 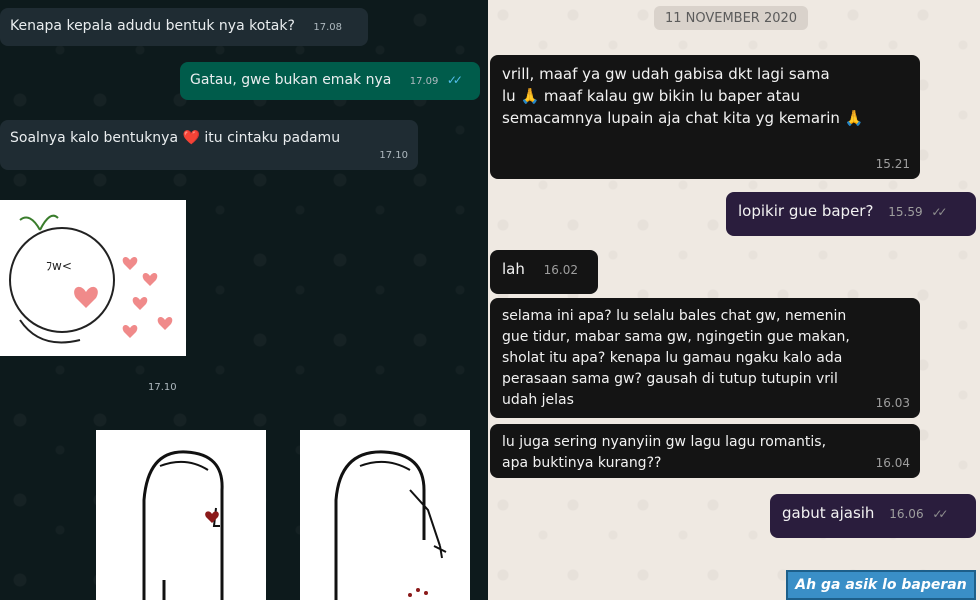 What do you see at coordinates (191, 138) in the screenshot?
I see `heart-emoji-icon: ❤️` at bounding box center [191, 138].